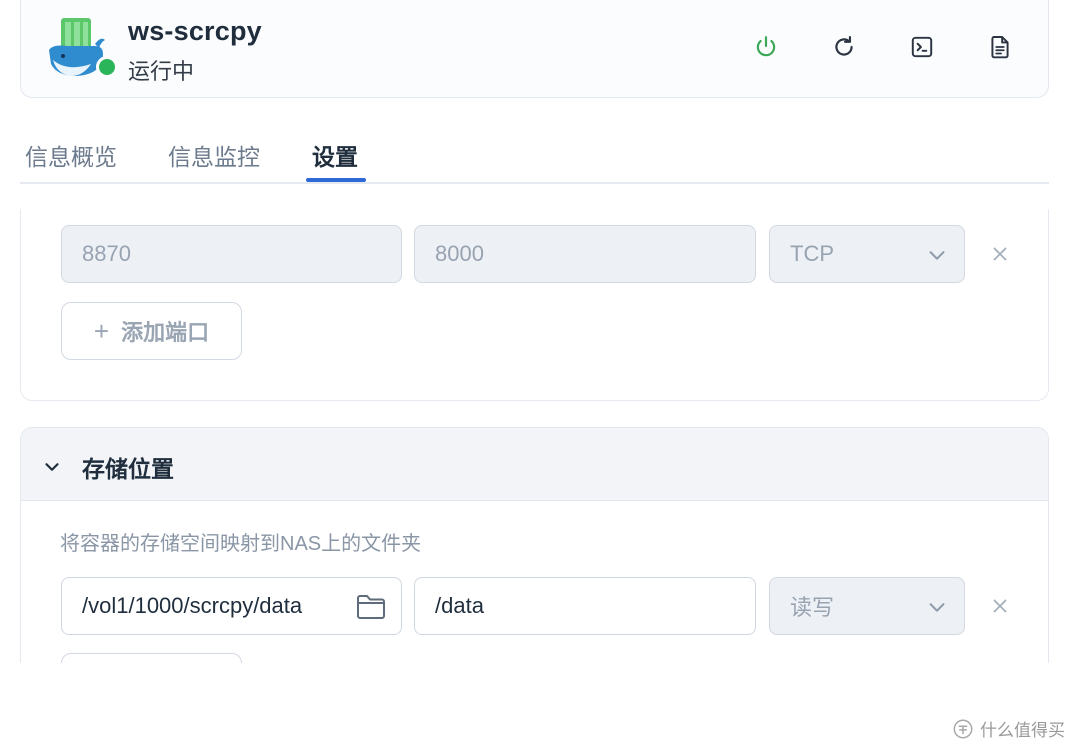 The width and height of the screenshot is (1080, 751). Describe the element at coordinates (106, 253) in the screenshot. I see `host-port-value: 8870` at that location.